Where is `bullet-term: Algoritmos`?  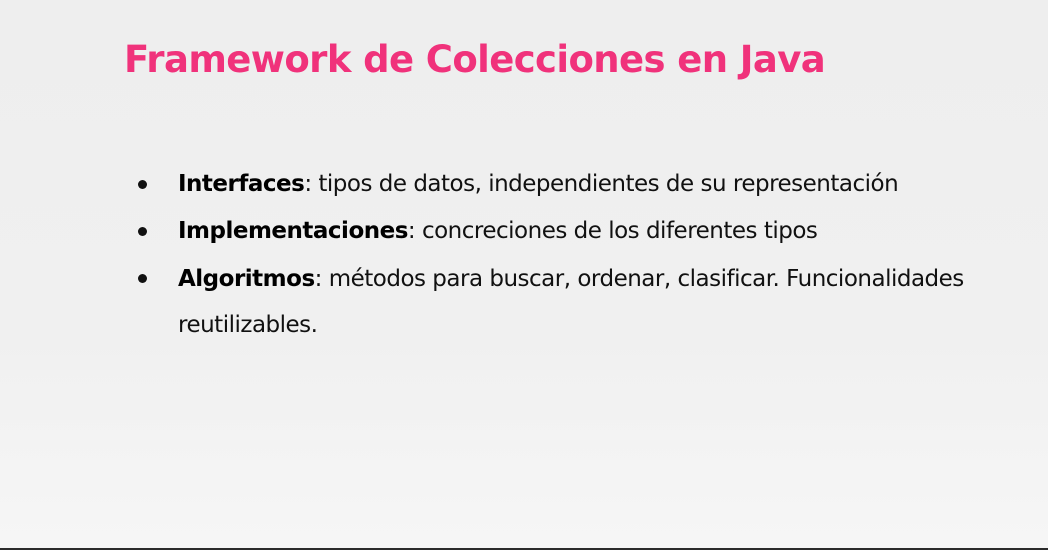
bullet-term: Algoritmos is located at coordinates (246, 279).